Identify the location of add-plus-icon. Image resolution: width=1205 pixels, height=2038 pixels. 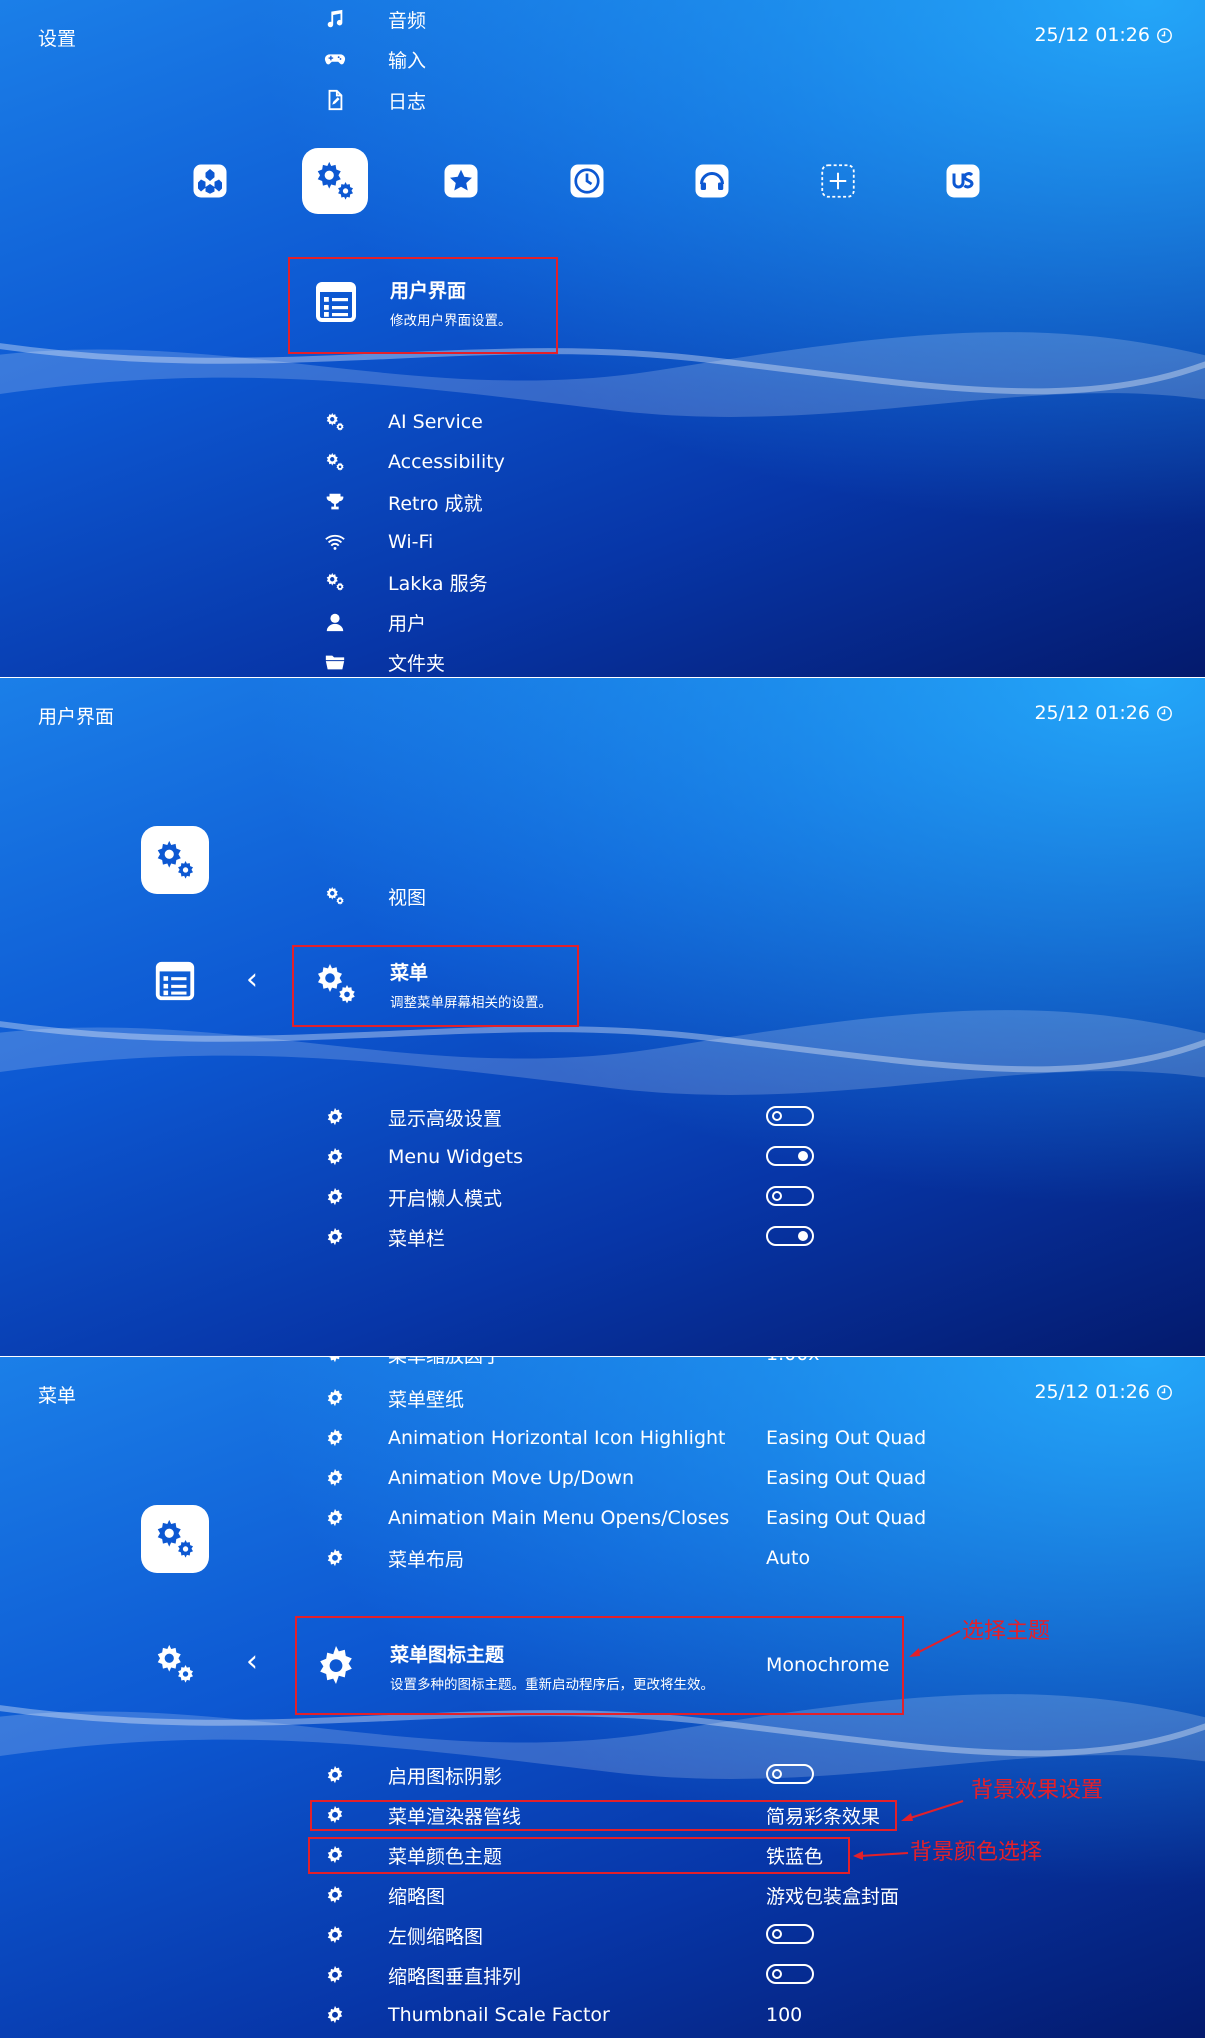
(838, 181).